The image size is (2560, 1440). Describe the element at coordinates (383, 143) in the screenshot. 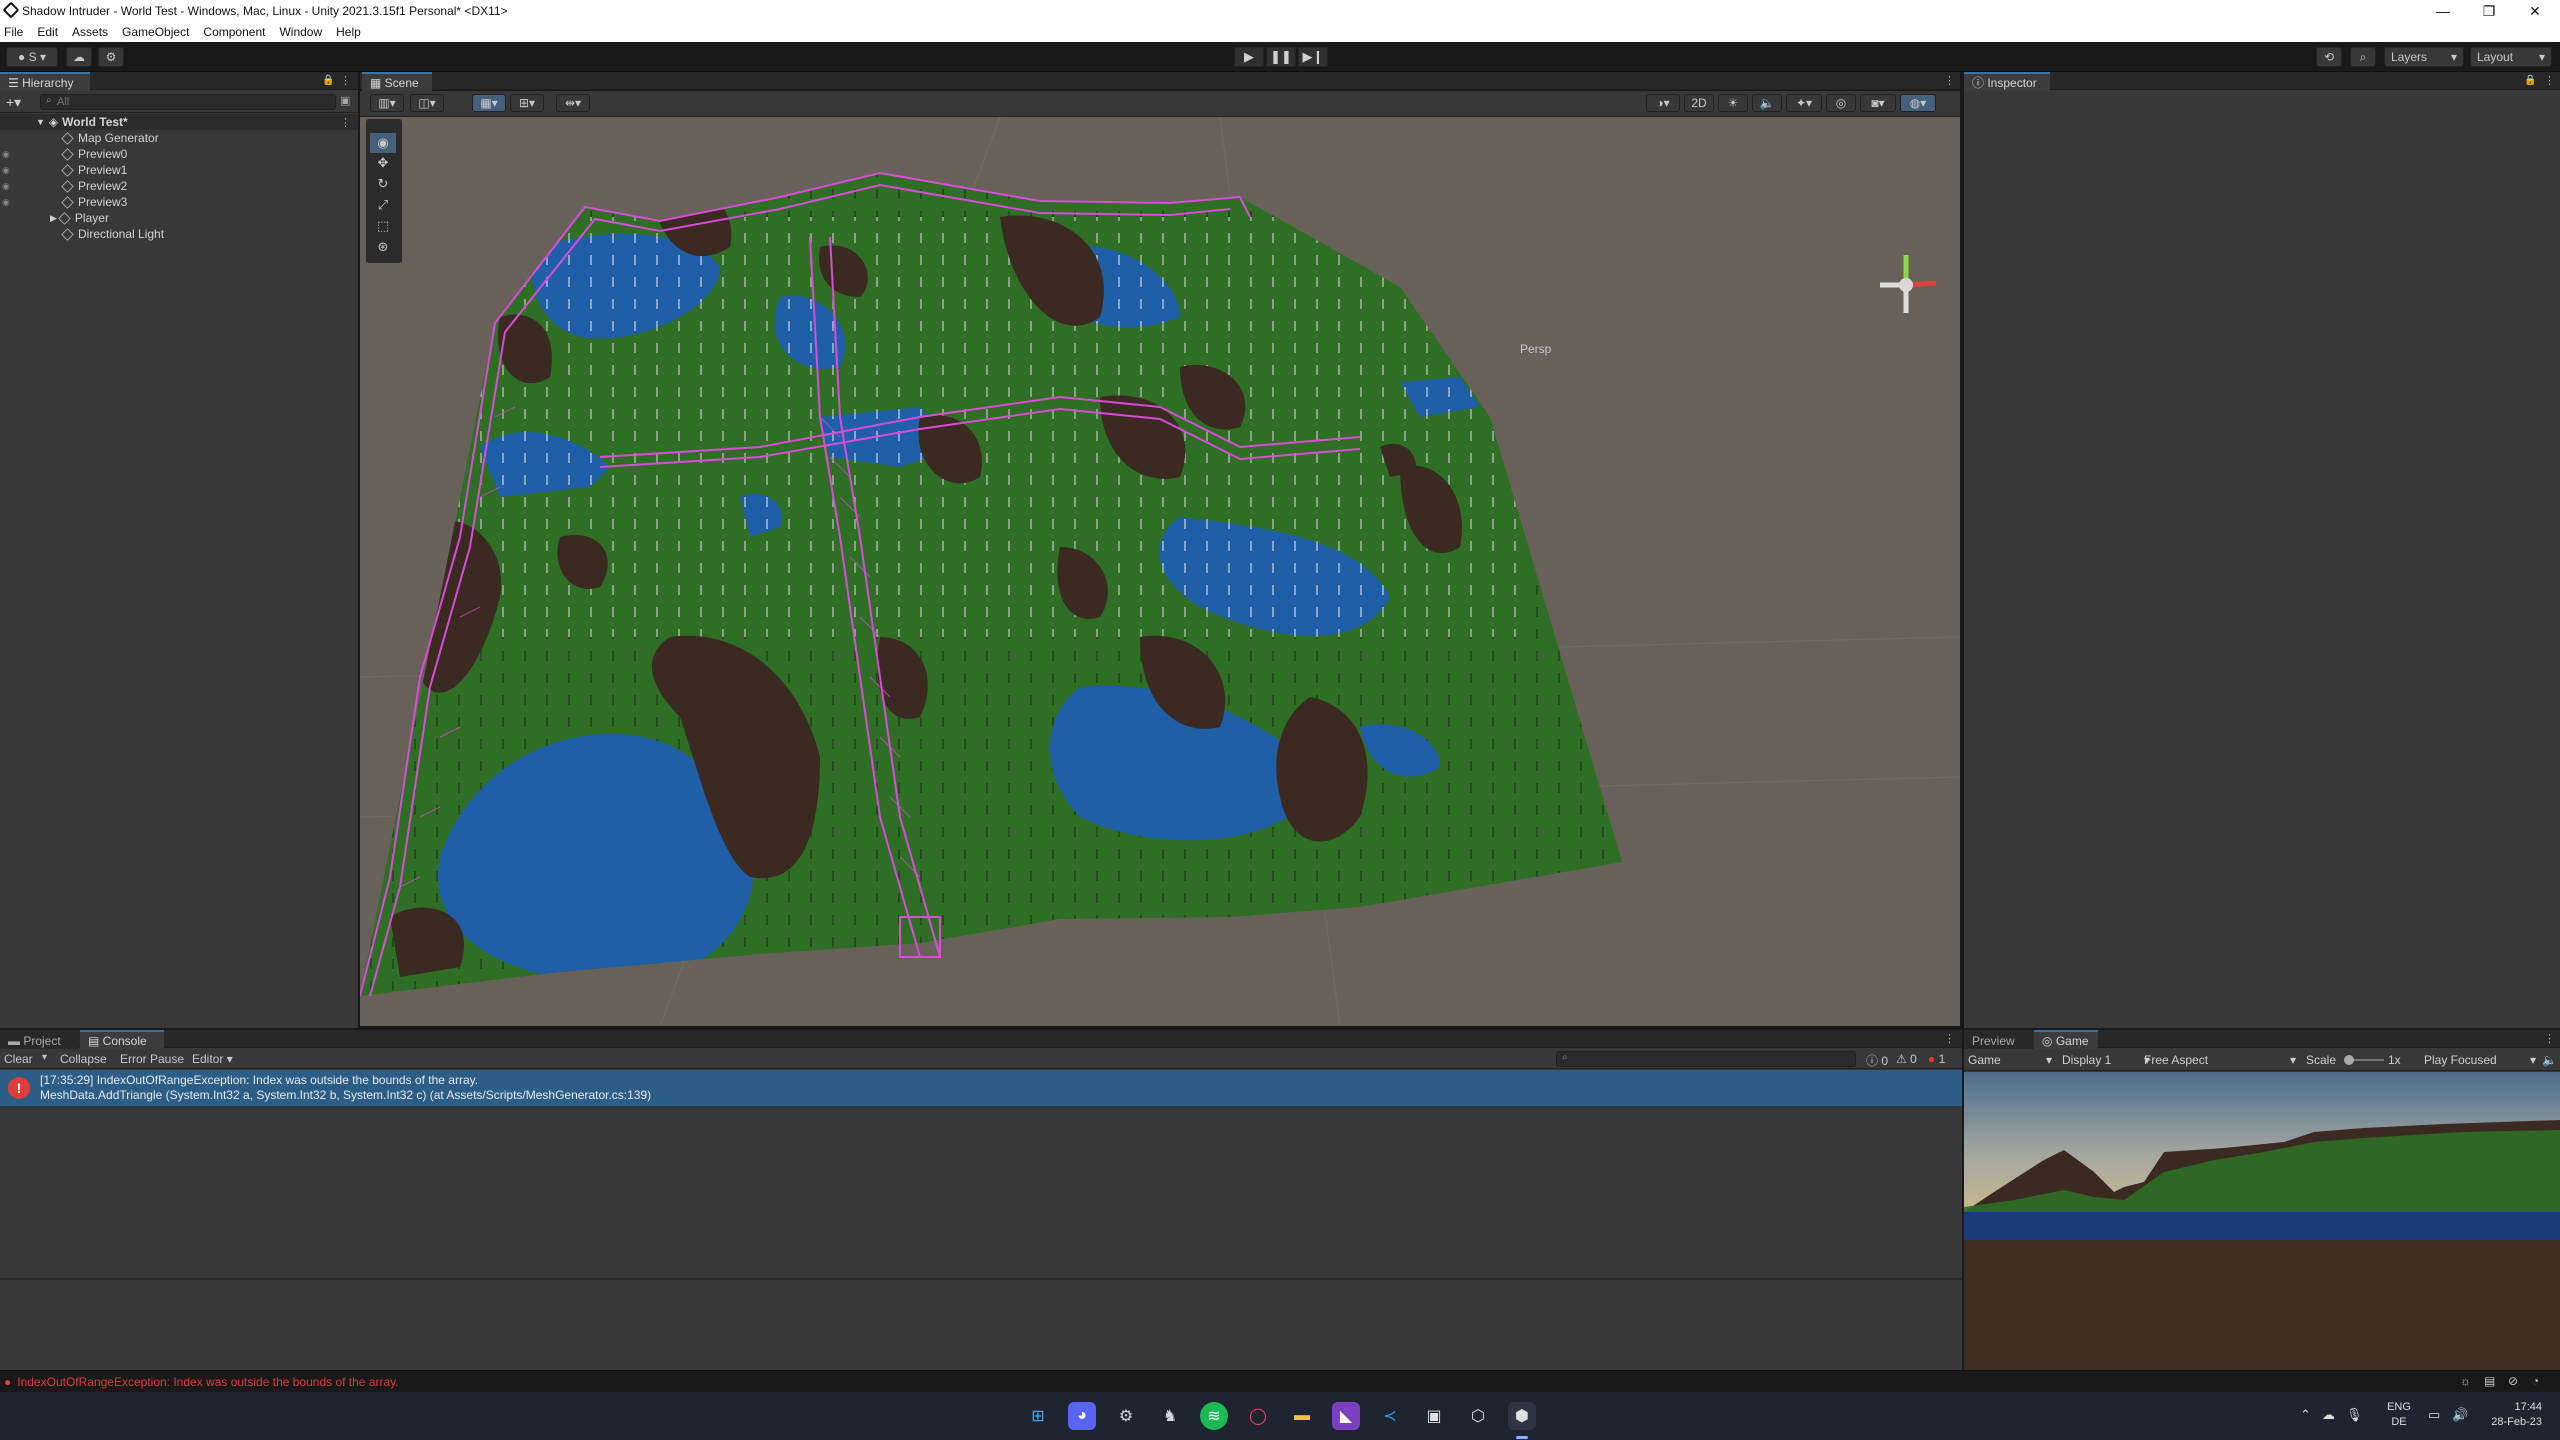

I see `view-tool-icon: ◉` at that location.